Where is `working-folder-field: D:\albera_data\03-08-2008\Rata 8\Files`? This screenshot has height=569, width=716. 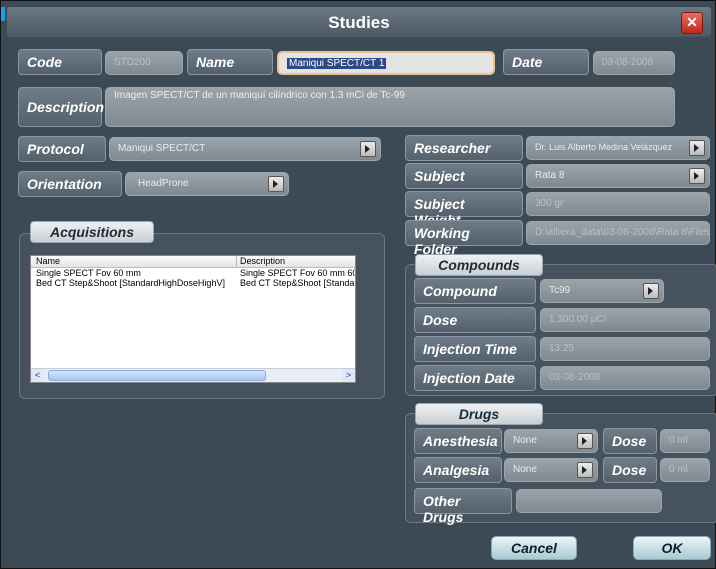 working-folder-field: D:\albera_data\03-08-2008\Rata 8\Files is located at coordinates (618, 233).